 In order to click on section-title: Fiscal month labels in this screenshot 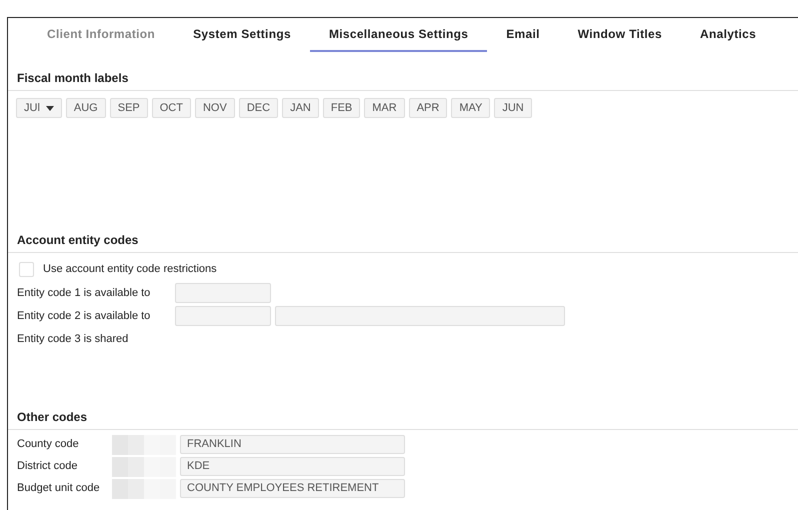, I will do `click(403, 80)`.